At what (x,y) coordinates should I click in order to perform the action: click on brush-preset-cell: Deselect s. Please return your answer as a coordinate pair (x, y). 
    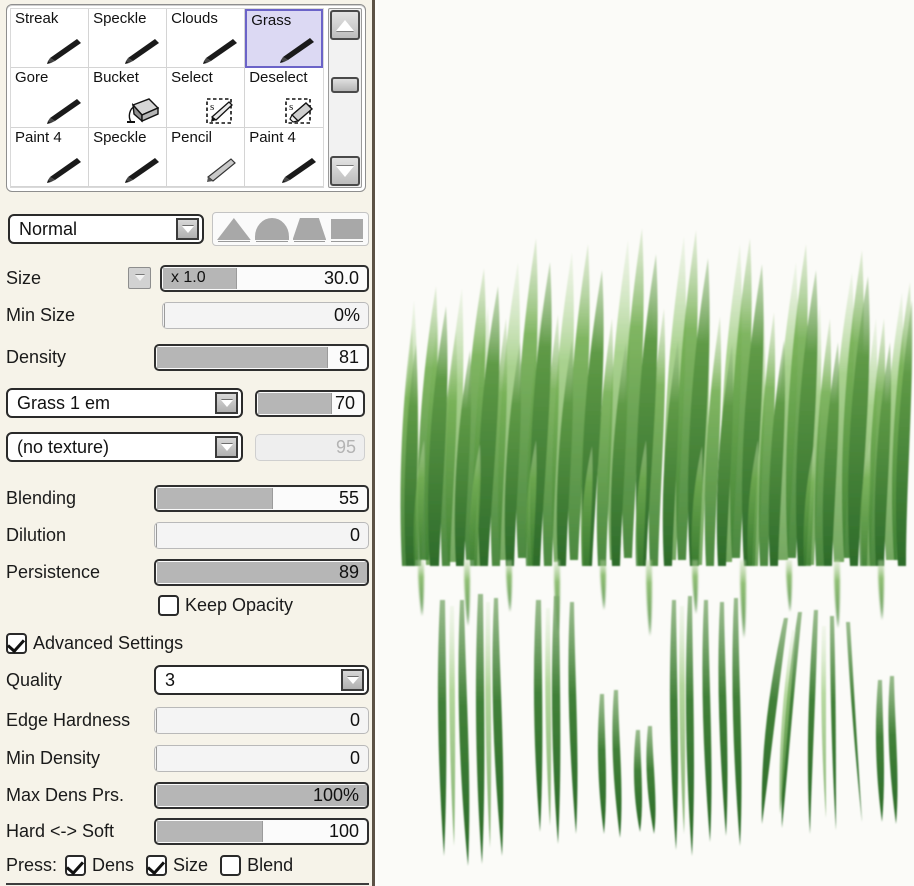
    Looking at the image, I should click on (284, 98).